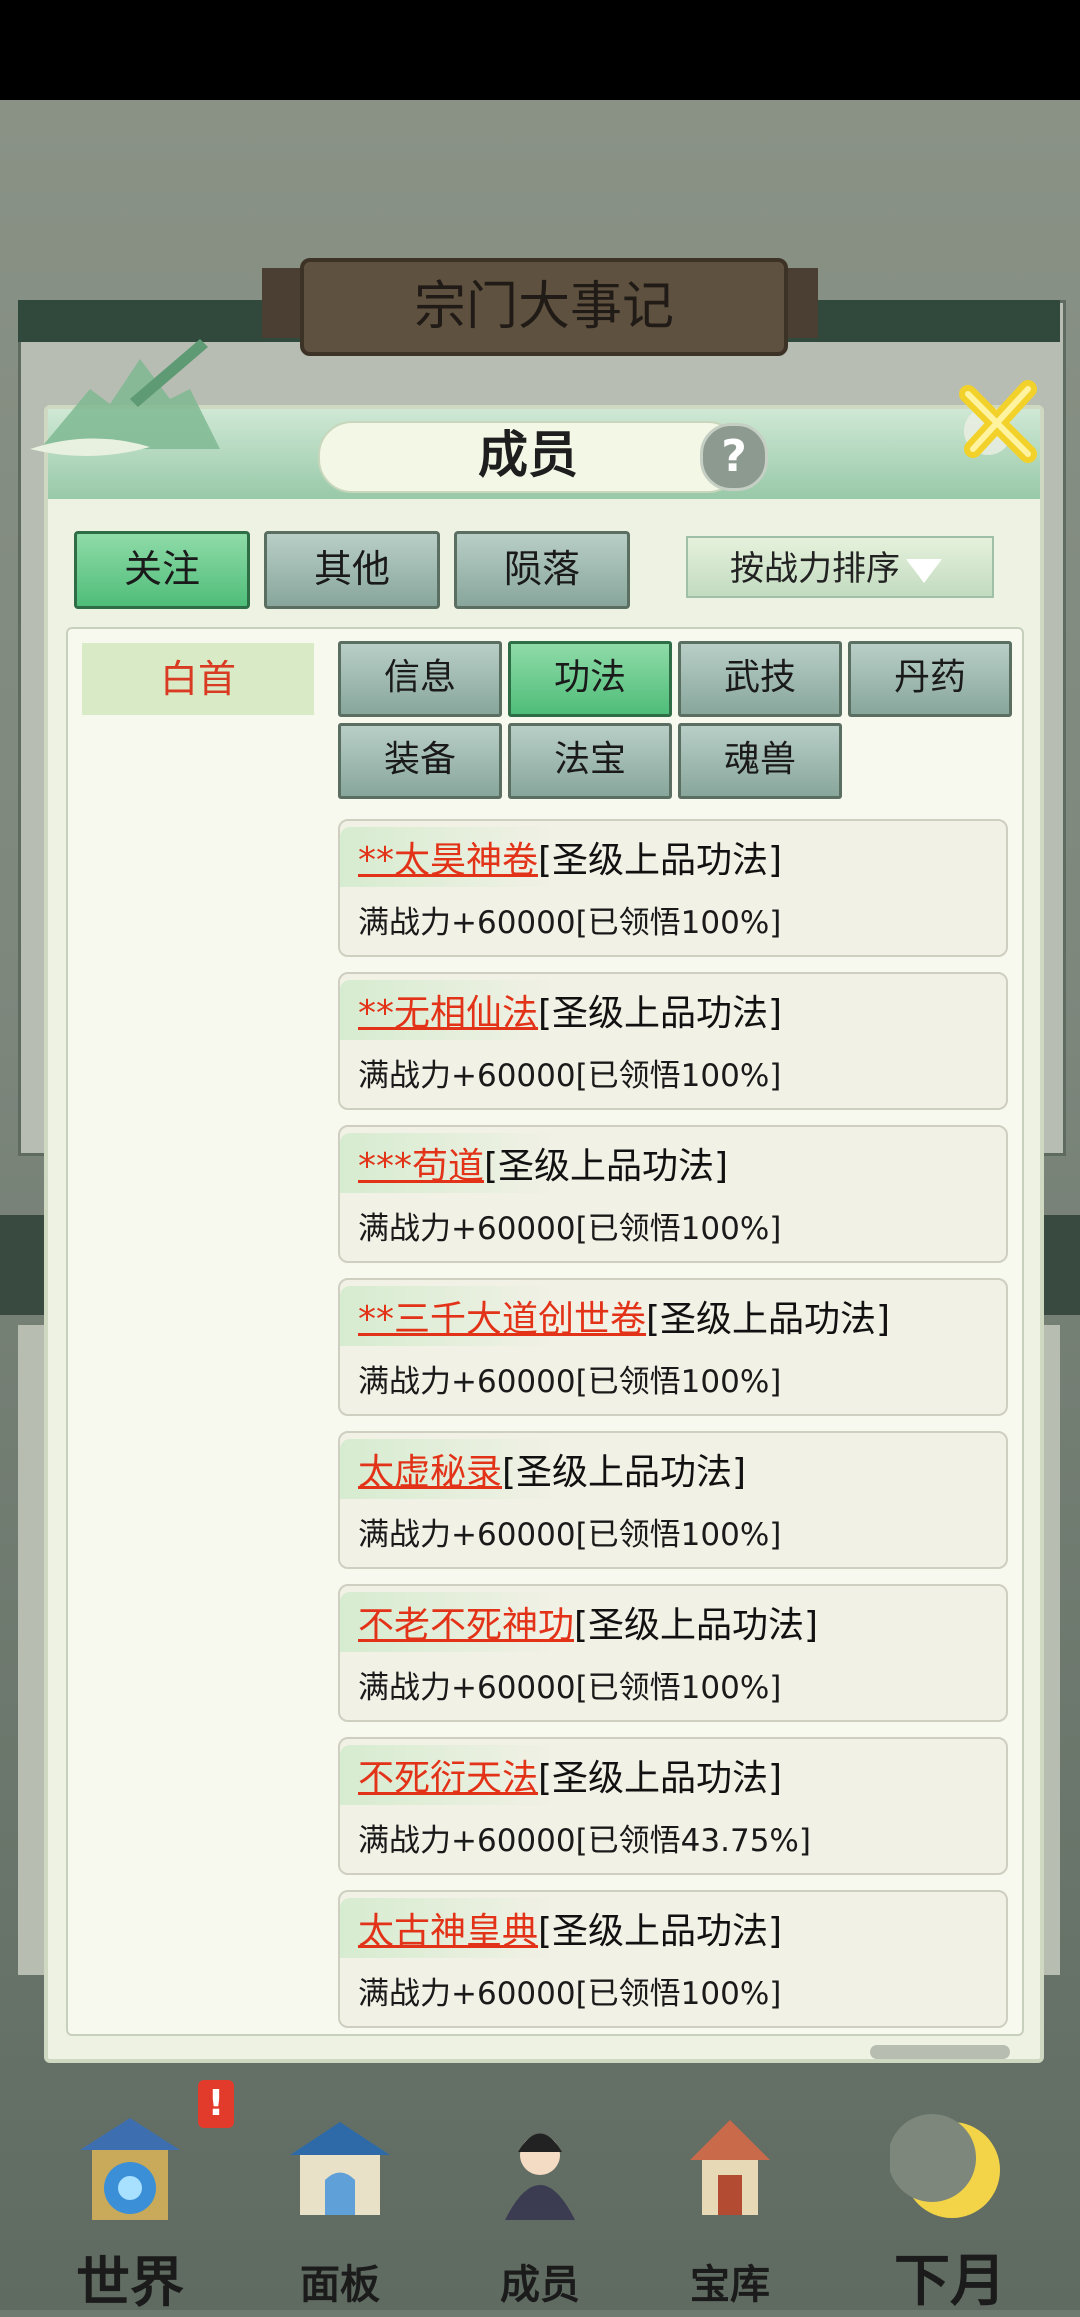 The width and height of the screenshot is (1080, 2317). What do you see at coordinates (930, 679) in the screenshot?
I see `tab-pills: 丹药` at bounding box center [930, 679].